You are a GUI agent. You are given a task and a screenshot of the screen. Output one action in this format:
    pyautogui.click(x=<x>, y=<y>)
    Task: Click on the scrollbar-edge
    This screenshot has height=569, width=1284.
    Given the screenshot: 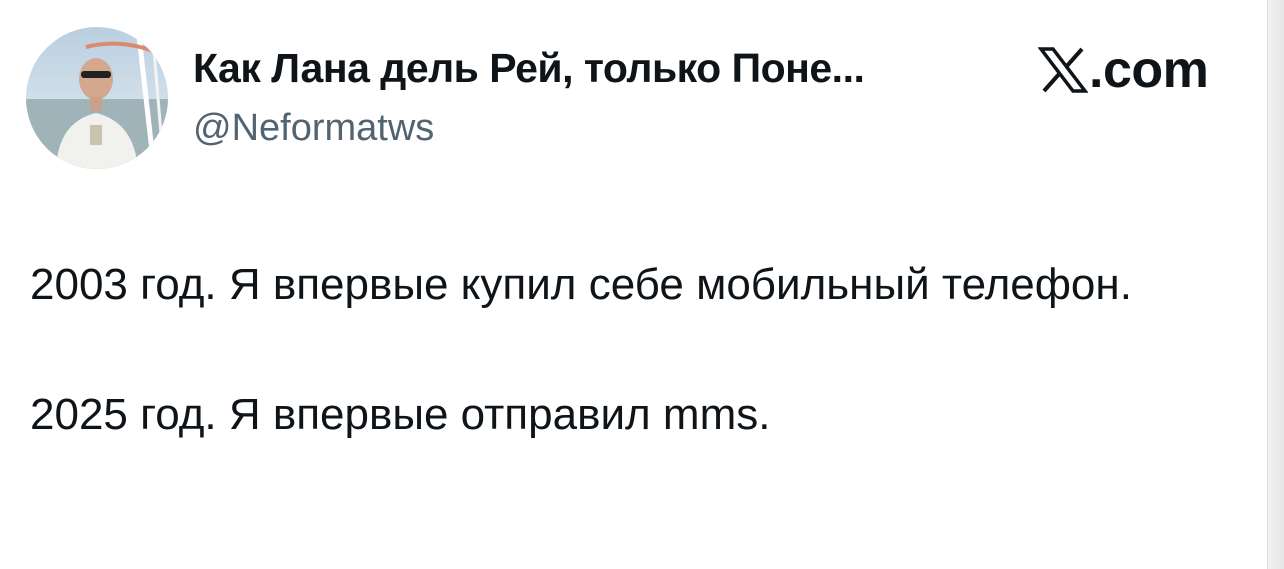 What is the action you would take?
    pyautogui.click(x=1275, y=284)
    